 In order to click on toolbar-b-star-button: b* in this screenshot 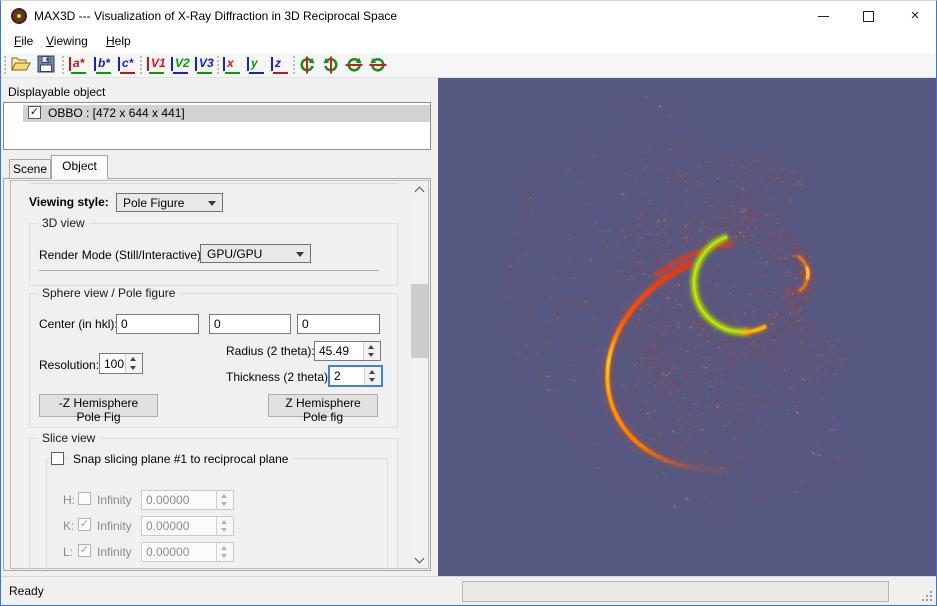, I will do `click(103, 65)`.